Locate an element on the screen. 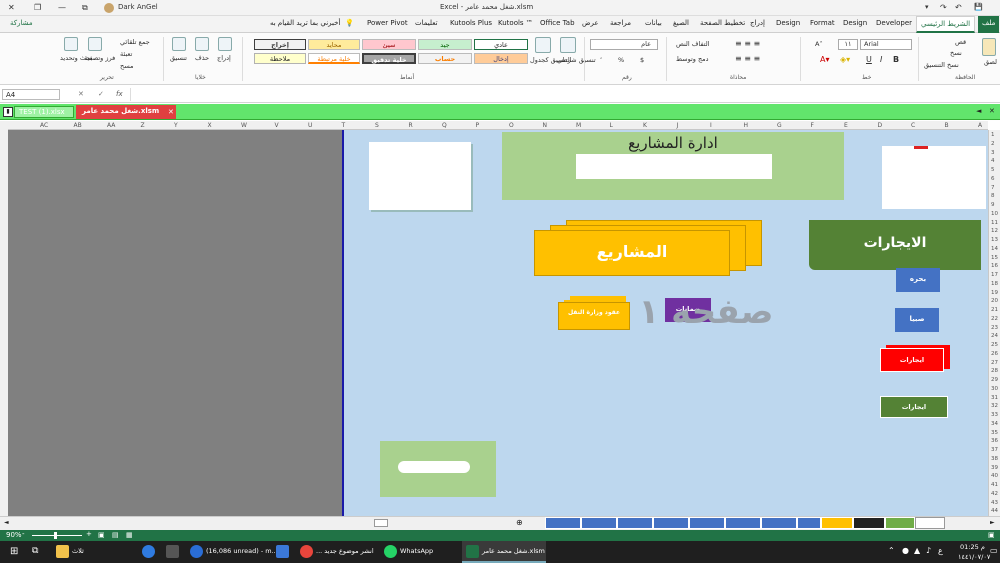 The width and height of the screenshot is (1000, 563). tab-power-pivot: Power Pivot is located at coordinates (387, 23).